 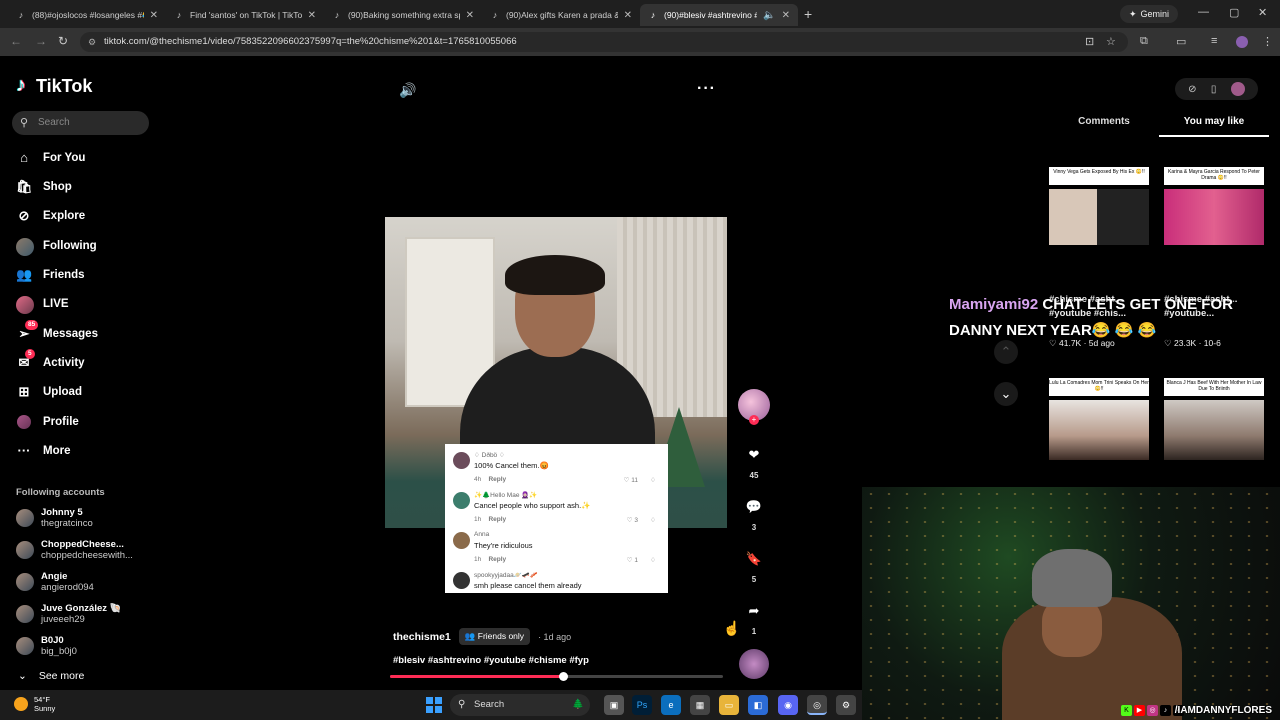 What do you see at coordinates (434, 705) in the screenshot?
I see `windows-start-icon` at bounding box center [434, 705].